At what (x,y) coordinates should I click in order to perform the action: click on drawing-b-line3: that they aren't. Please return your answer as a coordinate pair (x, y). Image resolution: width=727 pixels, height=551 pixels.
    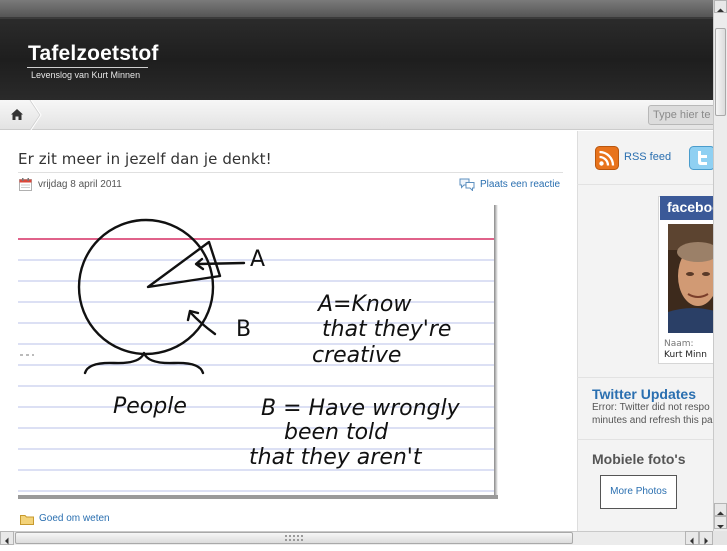
    Looking at the image, I should click on (336, 457).